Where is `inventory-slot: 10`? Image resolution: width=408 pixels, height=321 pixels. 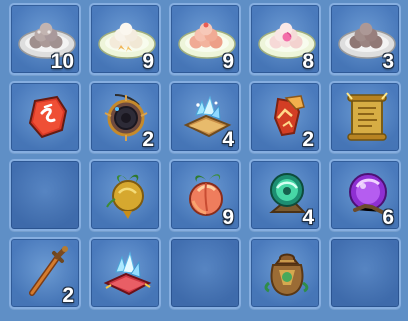
inventory-slot: 10 is located at coordinates (45, 39).